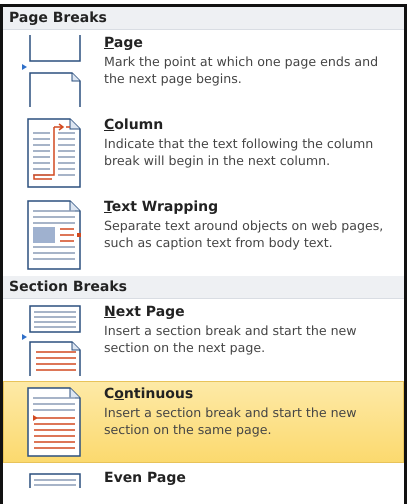  What do you see at coordinates (244, 234) in the screenshot?
I see `item-description: Separate text around objects on web pages, such as caption text from body text.` at bounding box center [244, 234].